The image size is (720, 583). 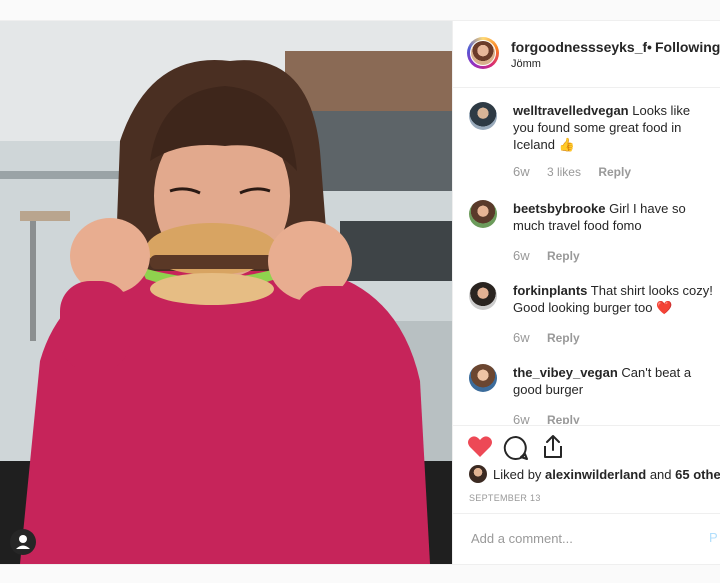 What do you see at coordinates (697, 474) in the screenshot?
I see `likes-others-link: 65 others` at bounding box center [697, 474].